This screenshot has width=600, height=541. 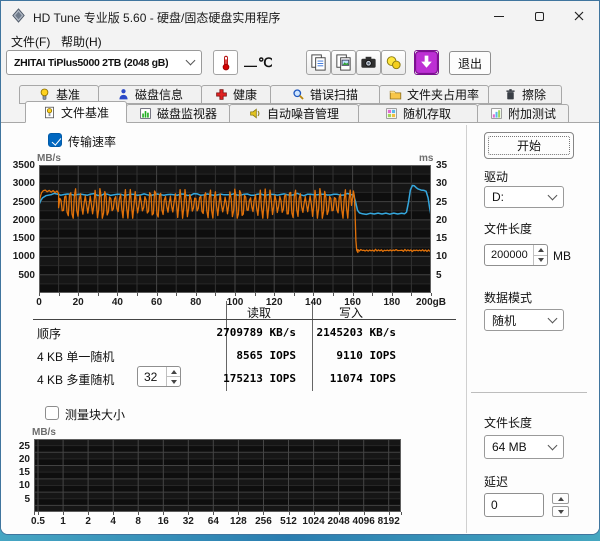 What do you see at coordinates (529, 145) in the screenshot?
I see `start-button: 开始` at bounding box center [529, 145].